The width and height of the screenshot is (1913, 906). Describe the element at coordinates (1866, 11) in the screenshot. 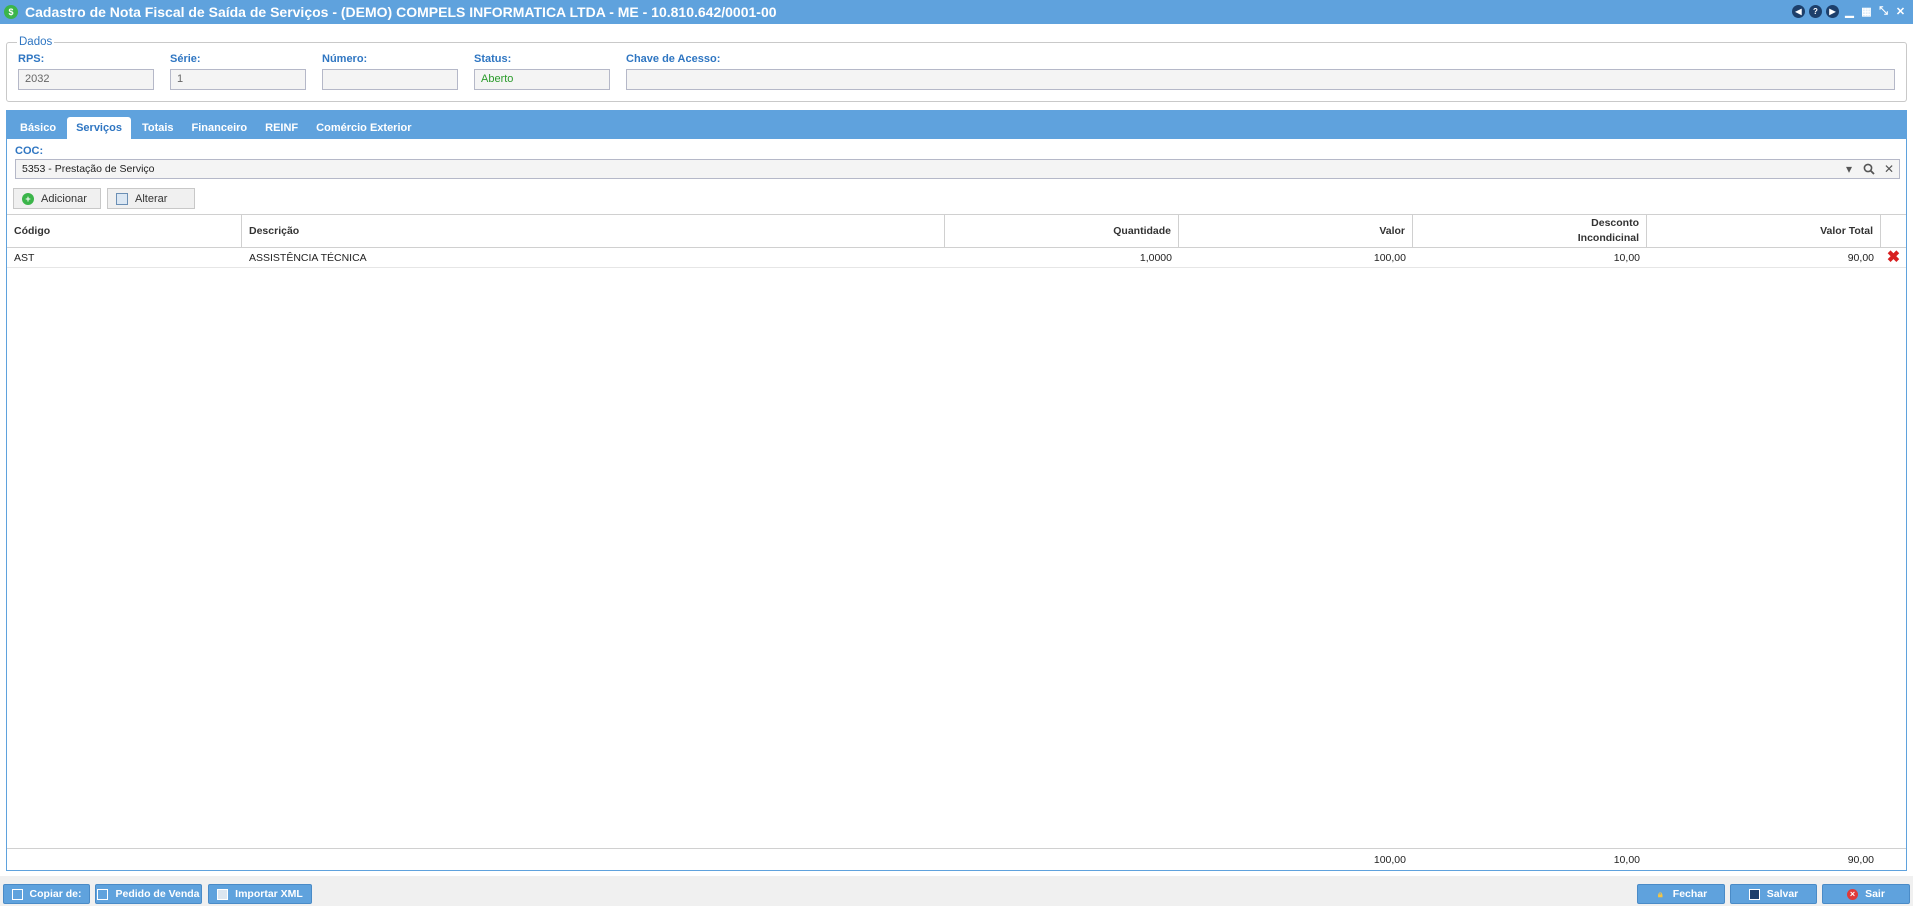

I see `calendar-icon: ▦` at that location.